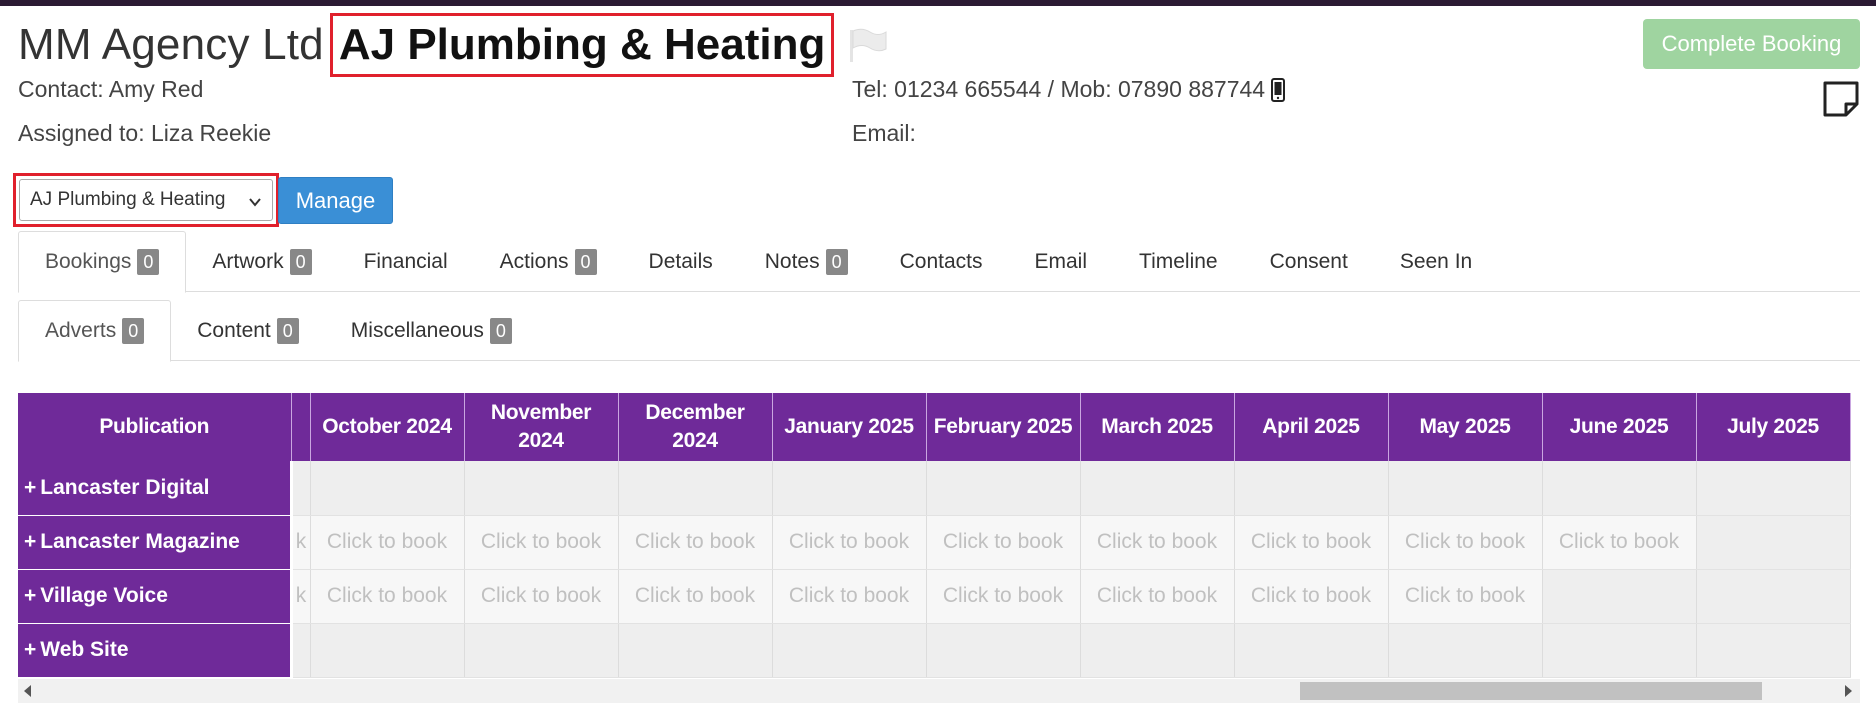 This screenshot has width=1876, height=708. I want to click on publication-name: Village Voice, so click(104, 595).